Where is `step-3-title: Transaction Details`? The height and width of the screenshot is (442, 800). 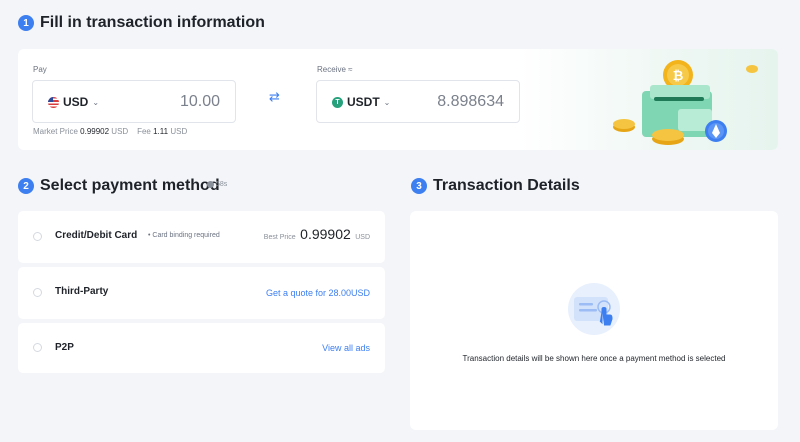
step-3-title: Transaction Details is located at coordinates (506, 185).